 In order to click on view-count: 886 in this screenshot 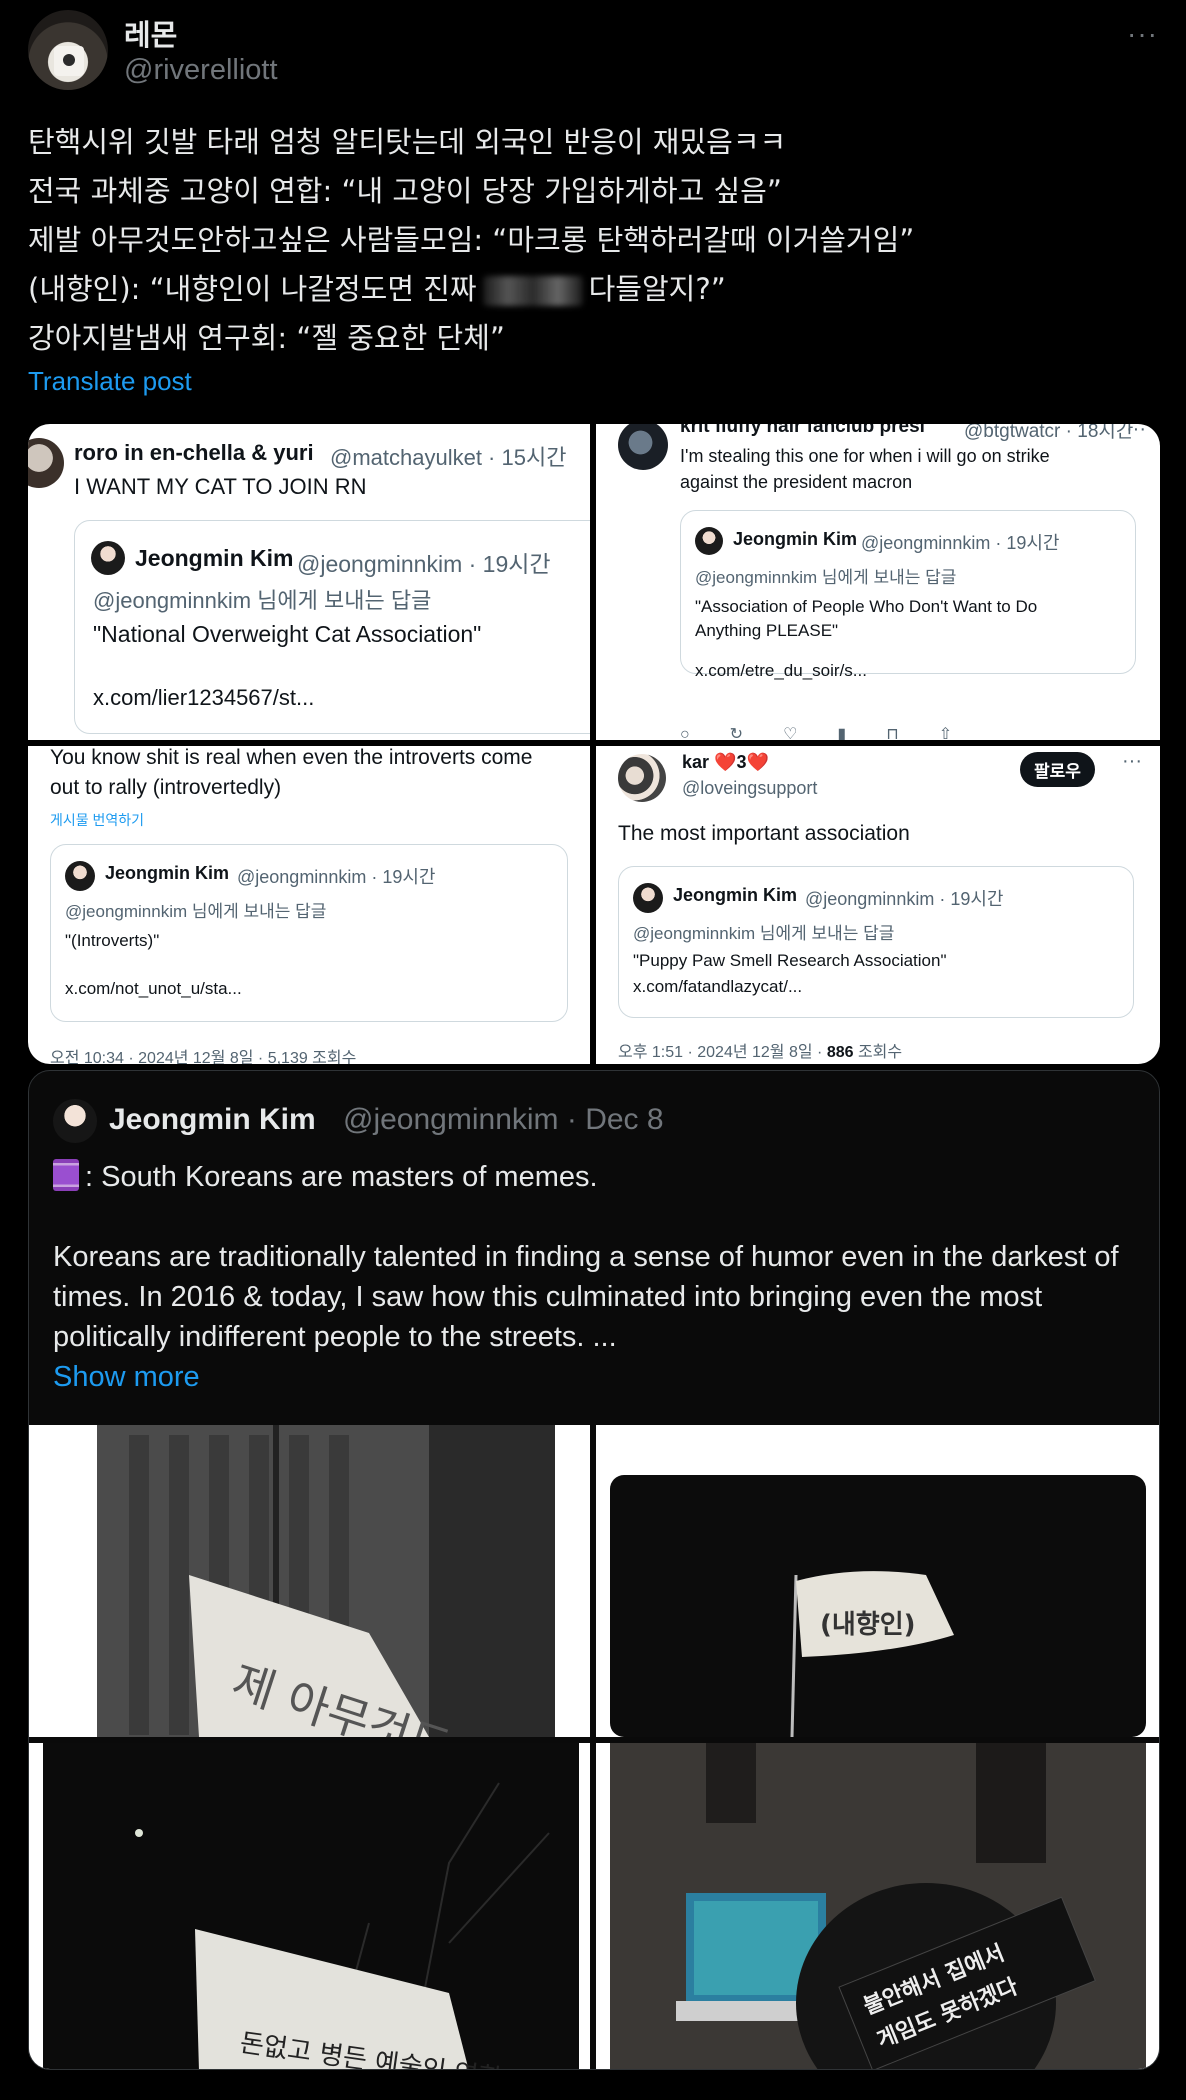, I will do `click(840, 1052)`.